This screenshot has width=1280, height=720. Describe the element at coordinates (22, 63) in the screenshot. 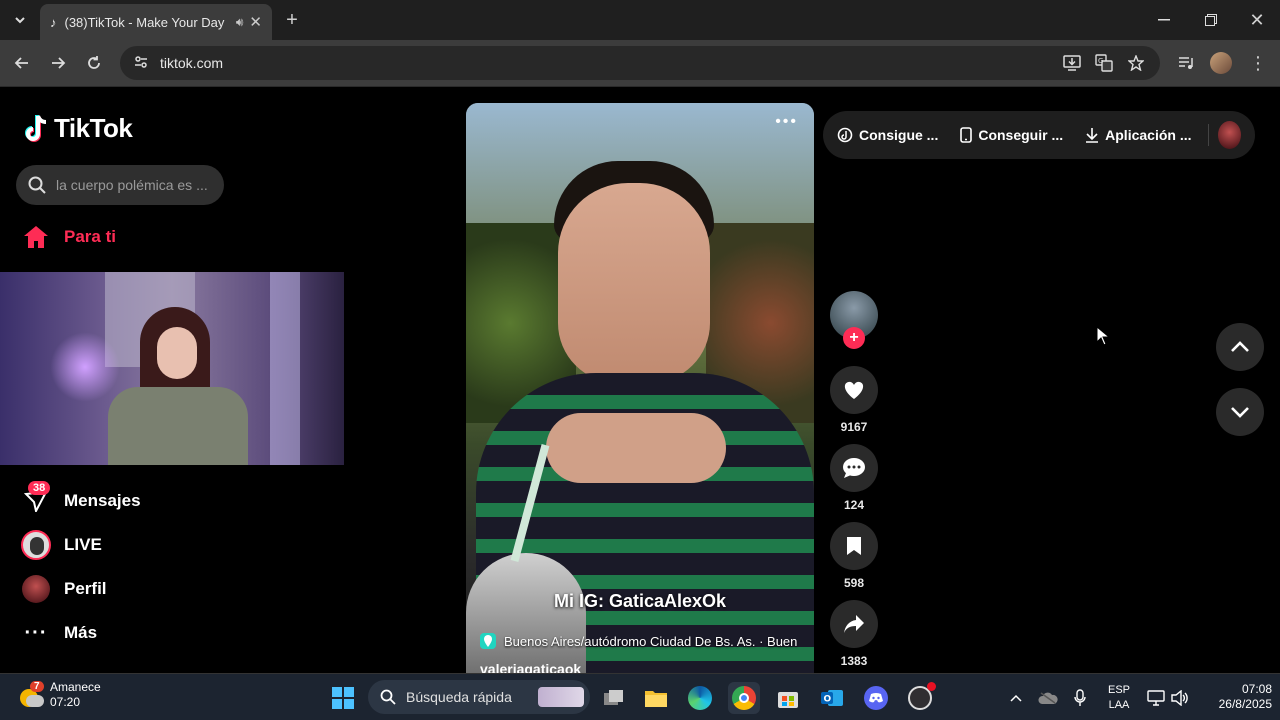

I see `back-icon` at that location.